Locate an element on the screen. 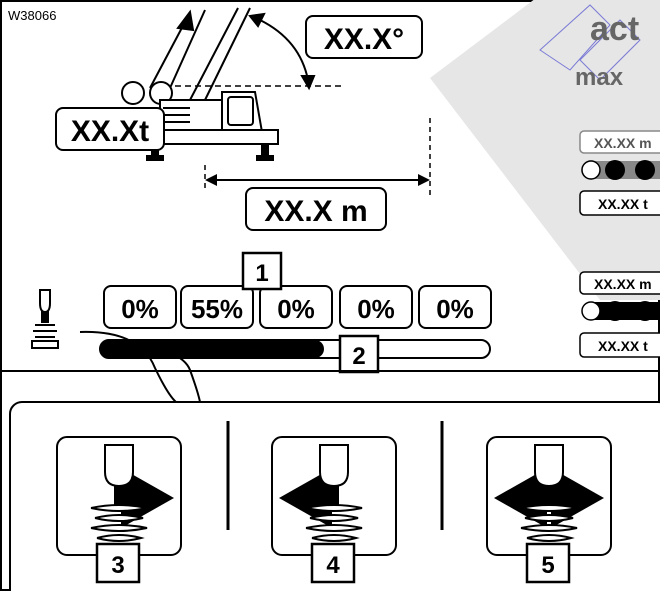 This screenshot has height=591, width=660. cab-window is located at coordinates (240, 111).